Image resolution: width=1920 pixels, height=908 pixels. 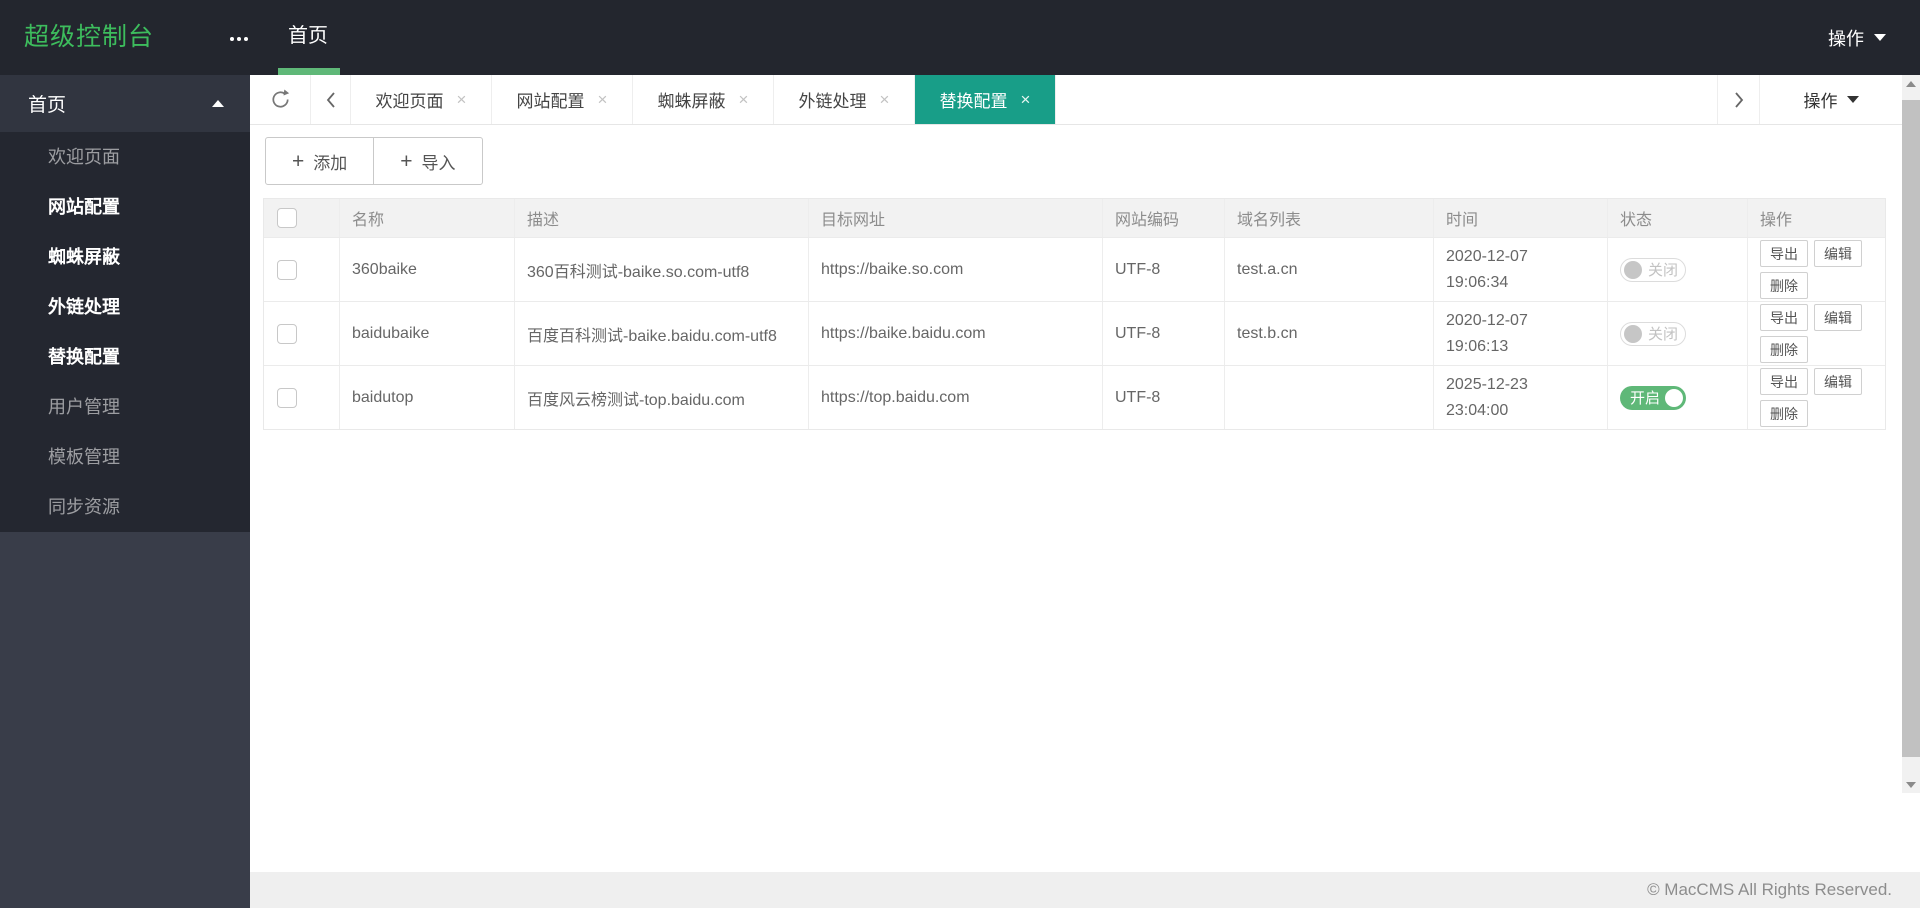 I want to click on date-text: 2020-12-07, so click(x=1487, y=320).